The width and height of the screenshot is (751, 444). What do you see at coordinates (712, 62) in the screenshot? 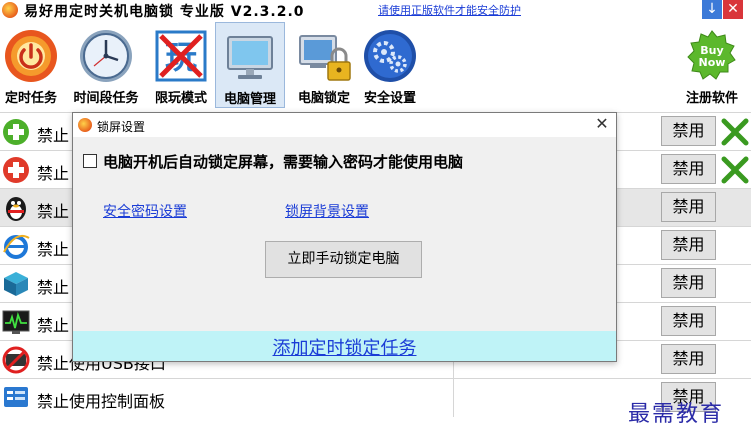
I see `svg-text: Now` at bounding box center [712, 62].